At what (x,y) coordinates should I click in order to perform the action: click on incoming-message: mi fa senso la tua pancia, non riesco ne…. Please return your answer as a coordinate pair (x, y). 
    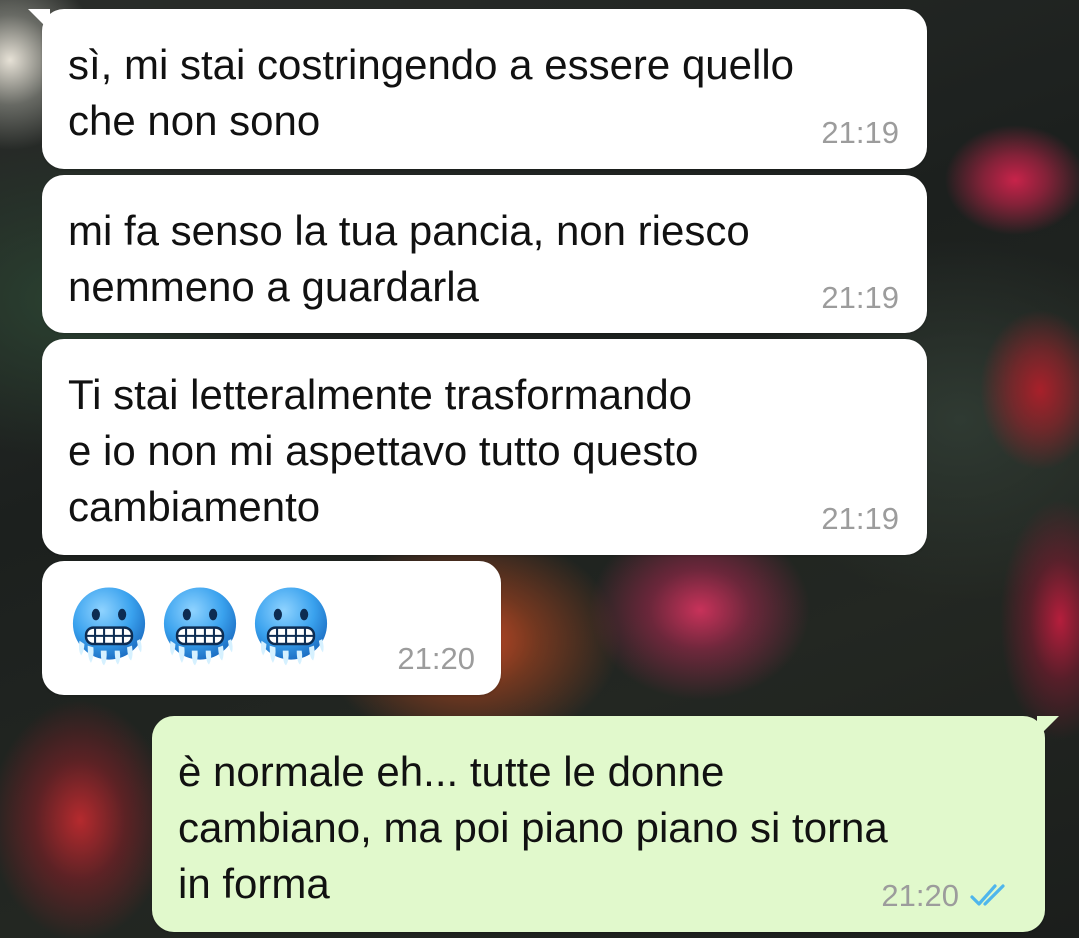
    Looking at the image, I should click on (484, 254).